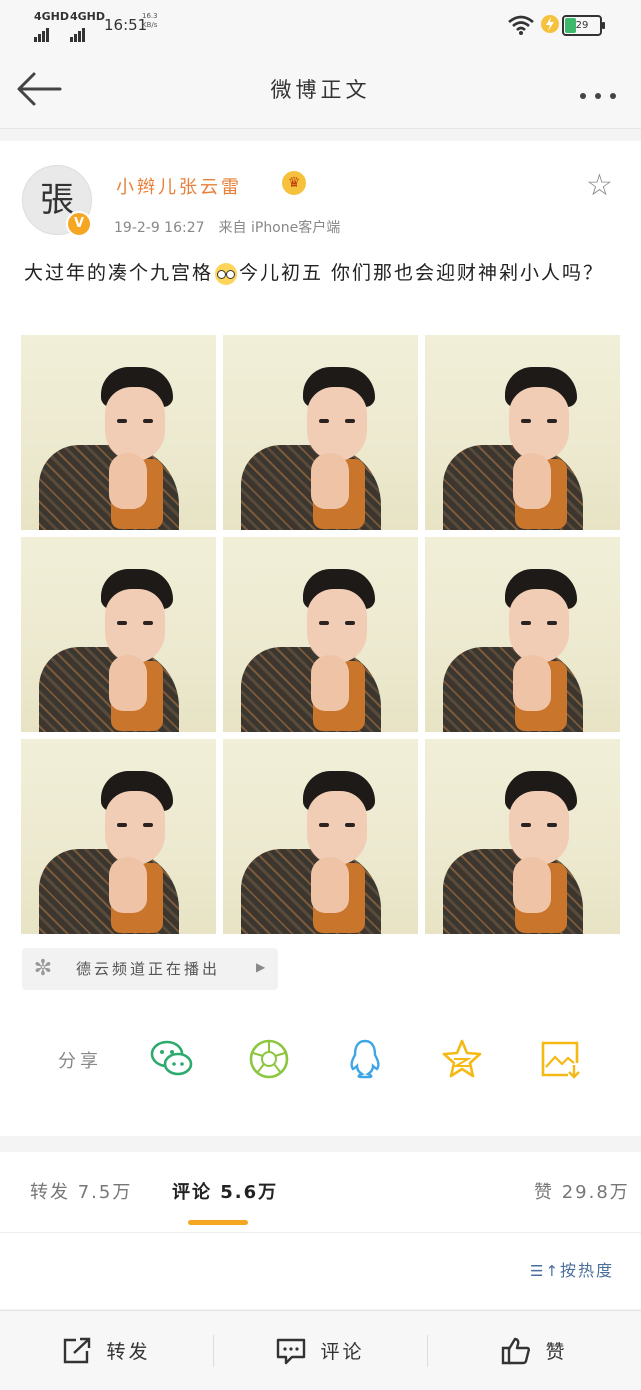  Describe the element at coordinates (43, 968) in the screenshot. I see `loading-spinner-icon: ✼` at that location.